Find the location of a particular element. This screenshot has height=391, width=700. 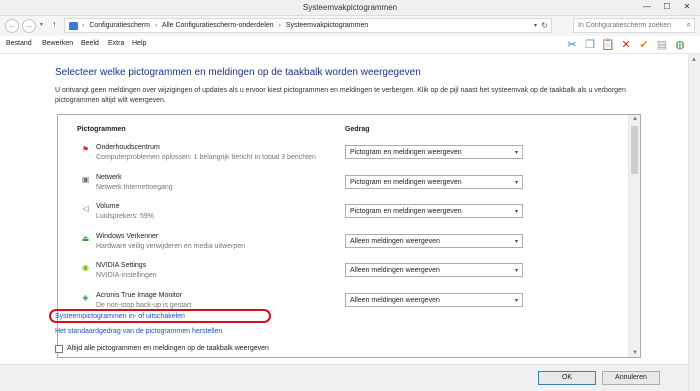

main-scrollbar: ▲ is located at coordinates (694, 222).